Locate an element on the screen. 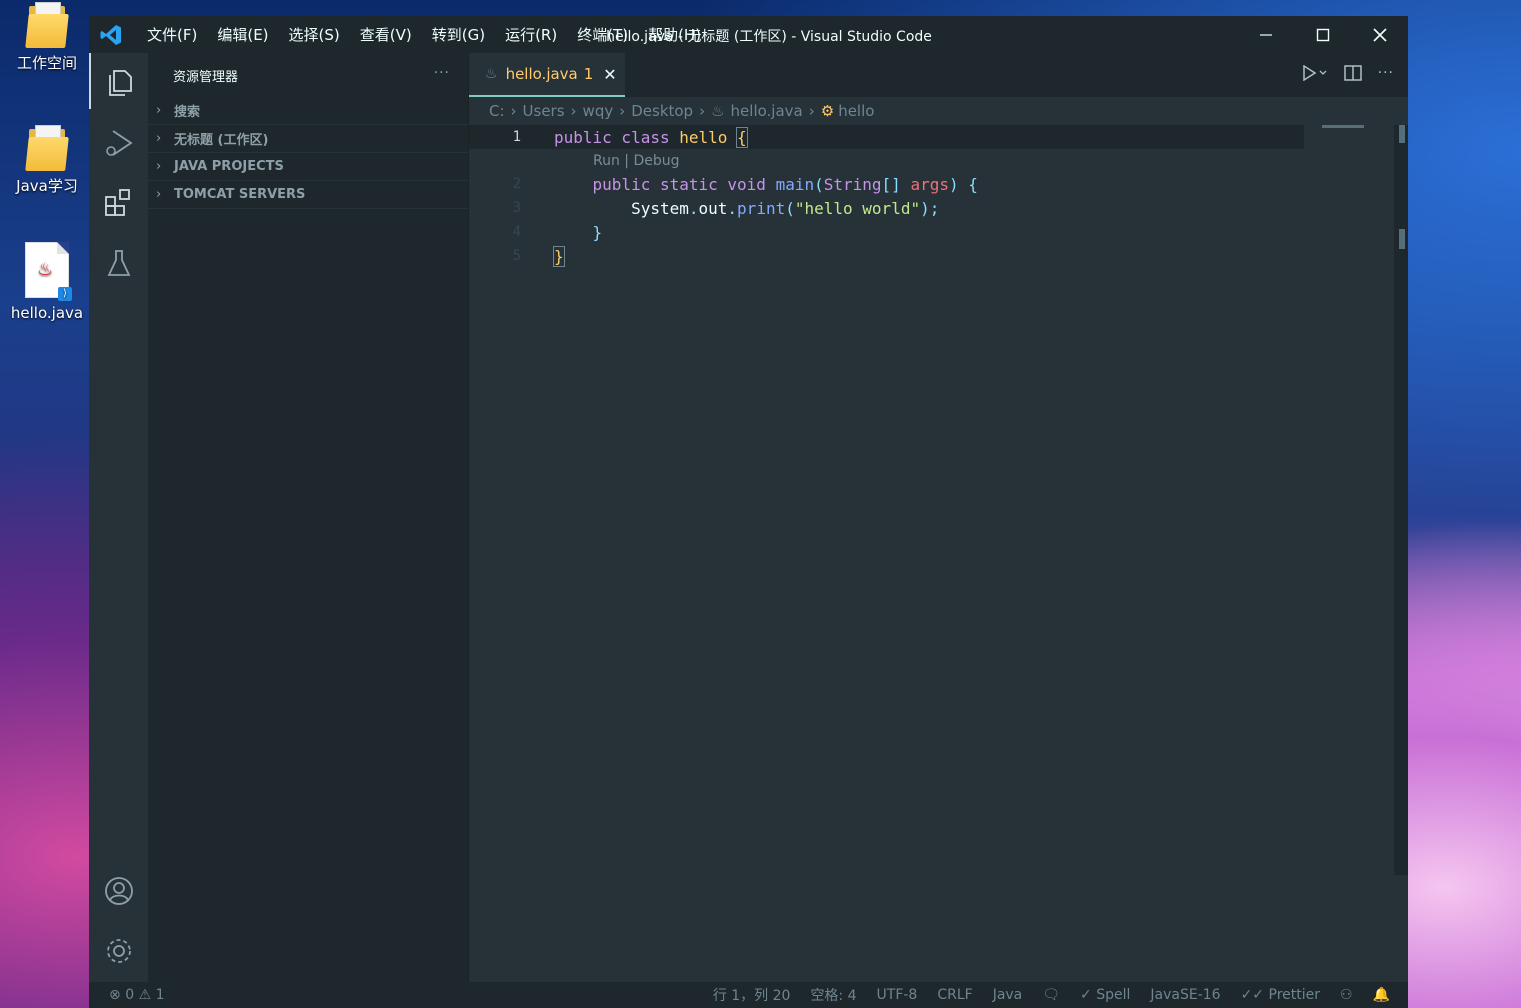 Image resolution: width=1521 pixels, height=1008 pixels. class-symbol-icon: ⚙ is located at coordinates (827, 111).